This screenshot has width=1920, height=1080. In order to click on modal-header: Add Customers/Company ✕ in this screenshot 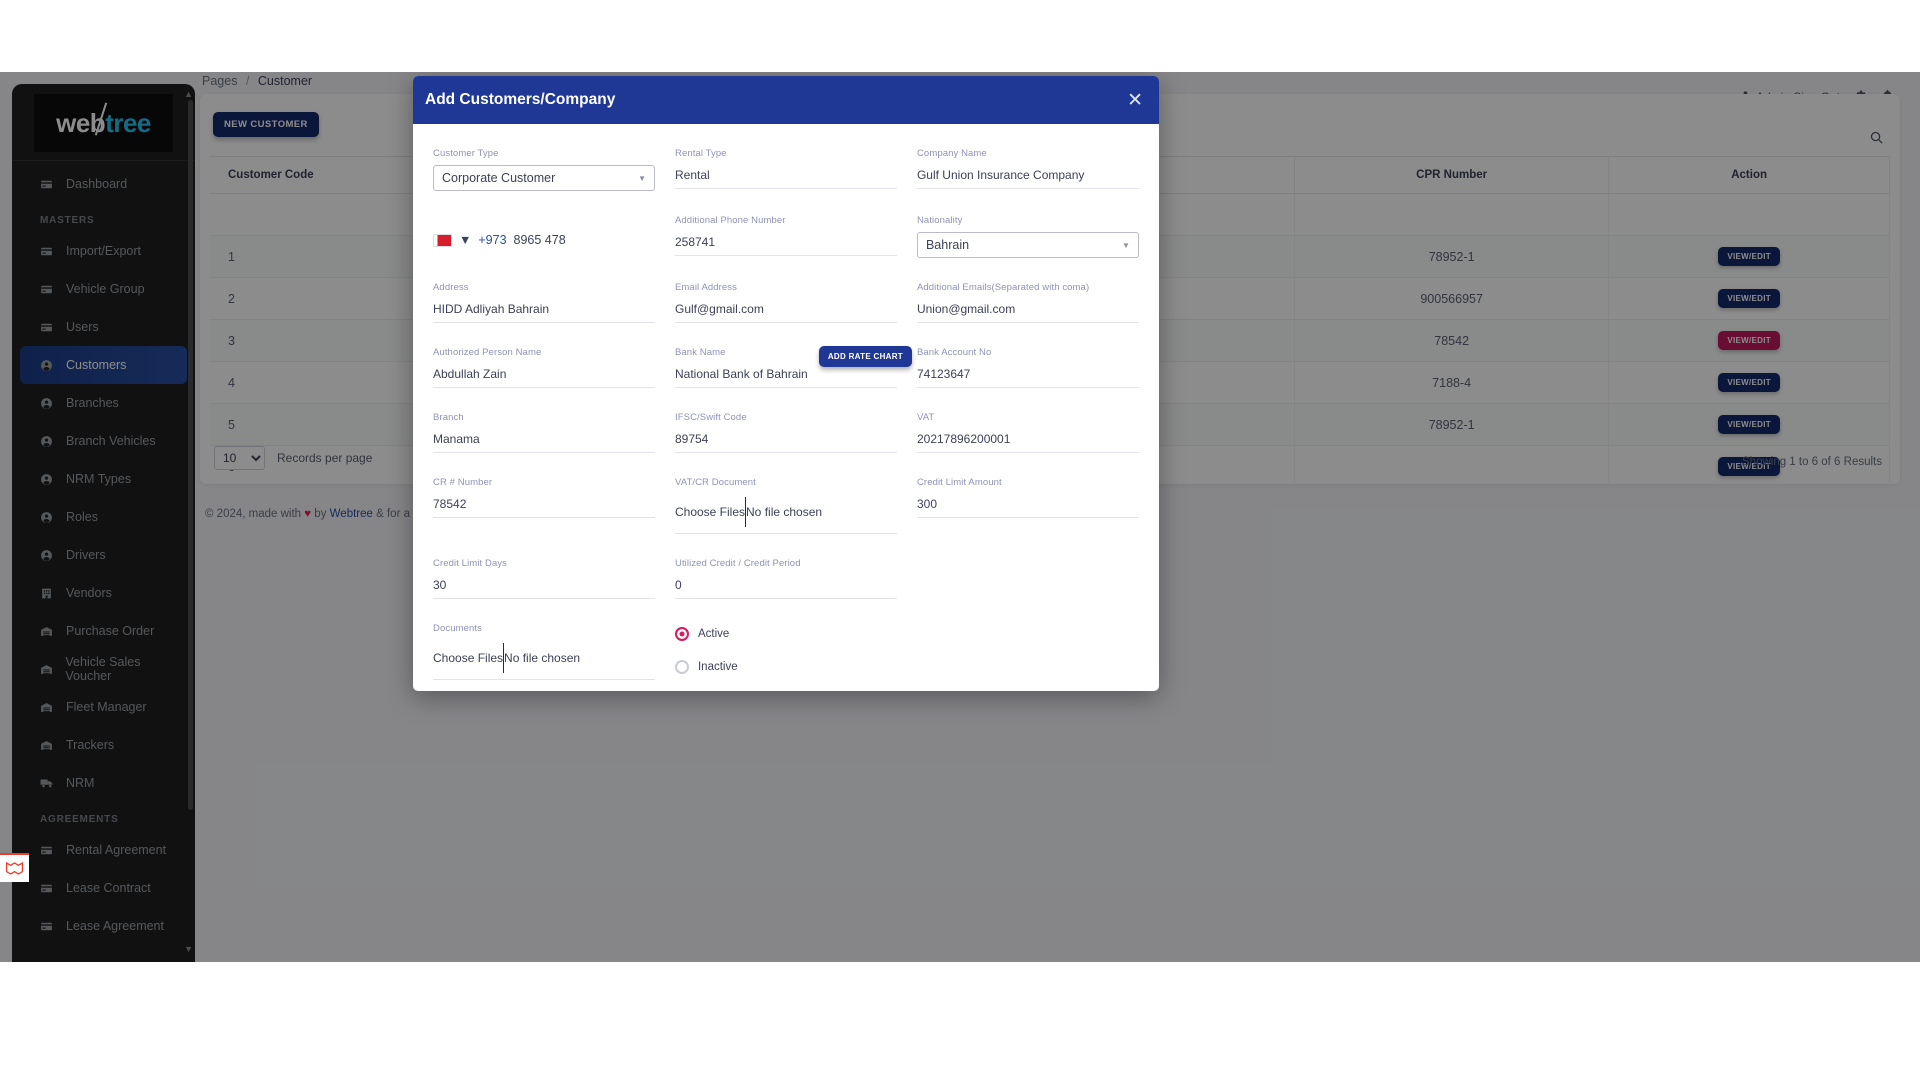, I will do `click(786, 100)`.